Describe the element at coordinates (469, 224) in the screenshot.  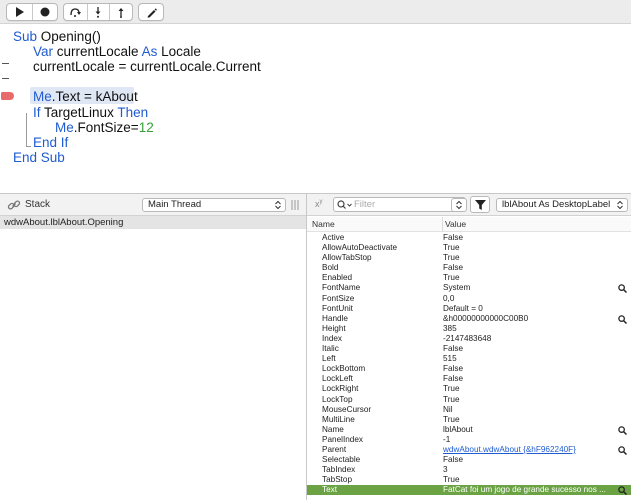
I see `variables-column-header` at that location.